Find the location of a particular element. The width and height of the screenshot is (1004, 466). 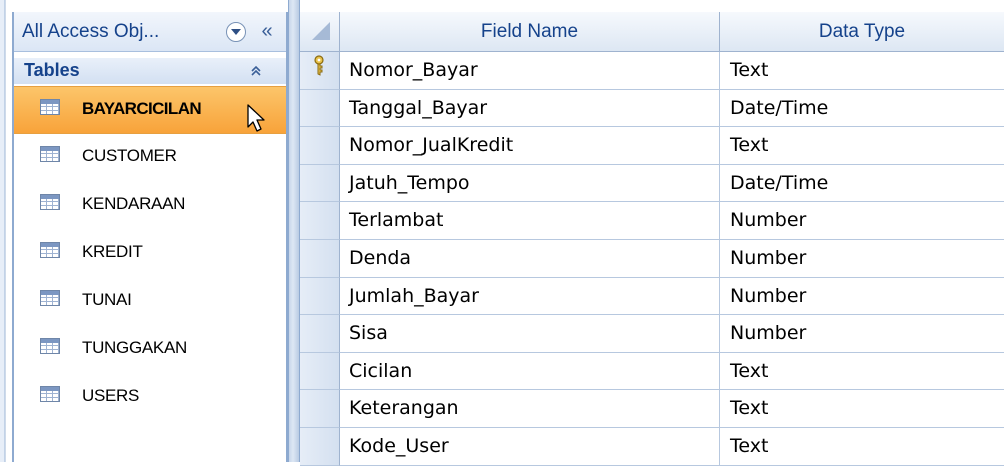

column-header-data-type: Data Type is located at coordinates (862, 32).